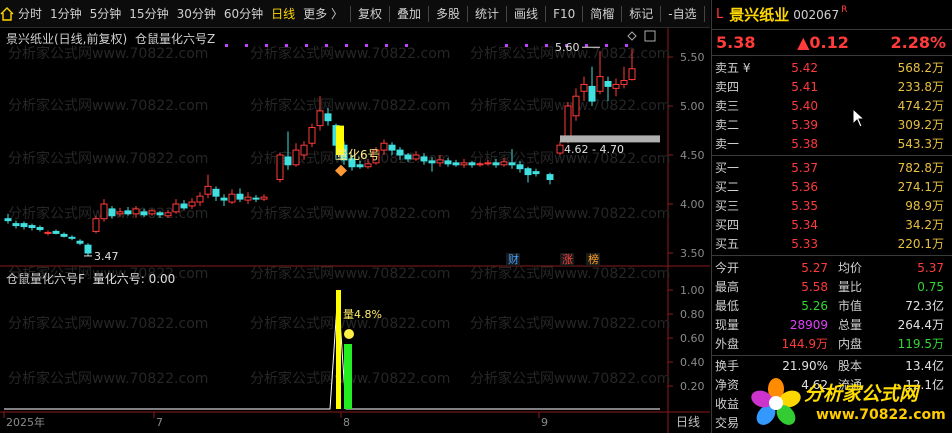 This screenshot has width=952, height=433. I want to click on buys-label: 买四, so click(727, 225).